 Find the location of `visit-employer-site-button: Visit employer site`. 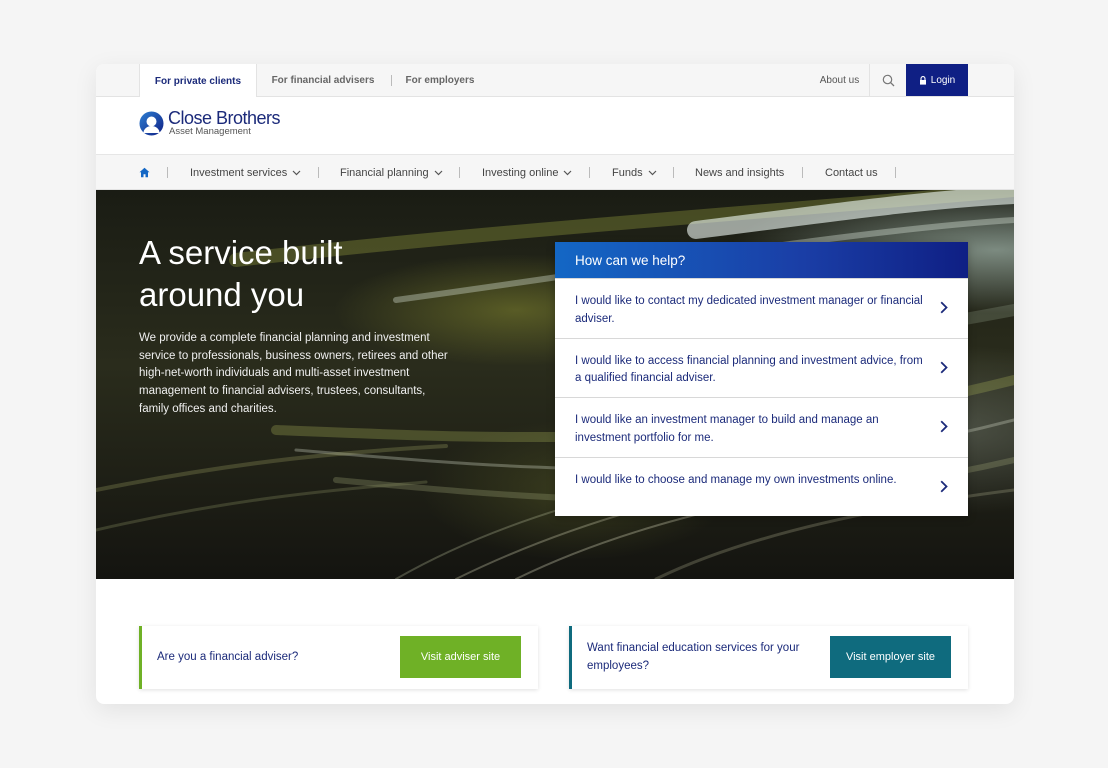

visit-employer-site-button: Visit employer site is located at coordinates (890, 657).